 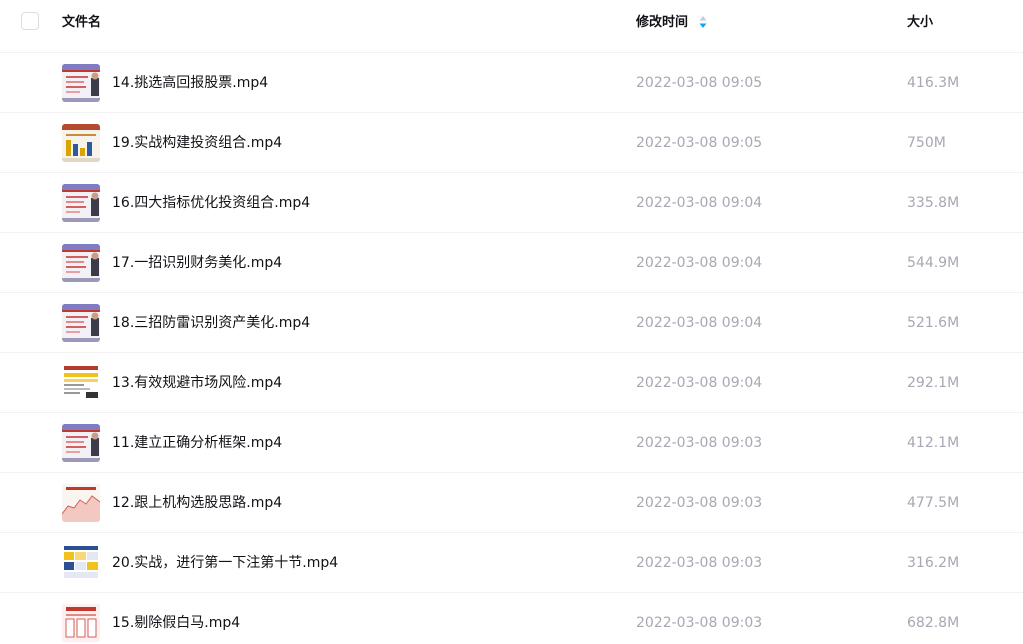 I want to click on file-name: 16.四大指标优化投资组合.mp4, so click(x=211, y=203).